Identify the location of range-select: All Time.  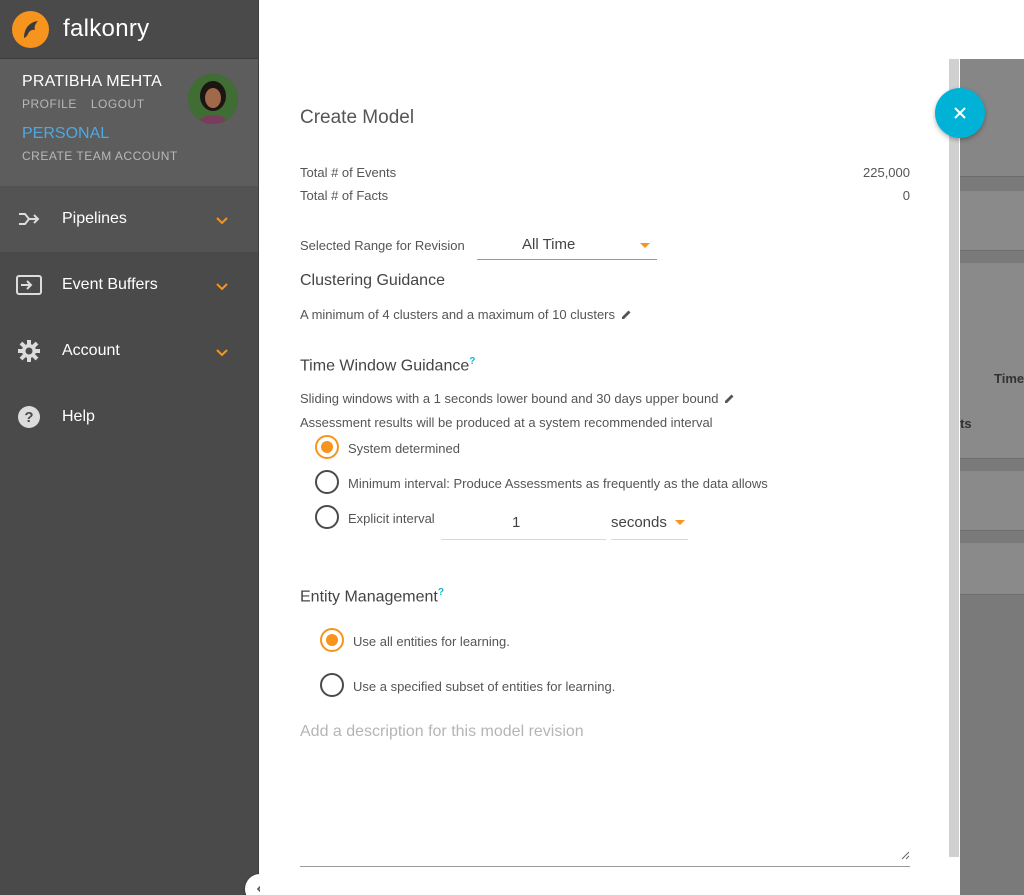
(567, 245).